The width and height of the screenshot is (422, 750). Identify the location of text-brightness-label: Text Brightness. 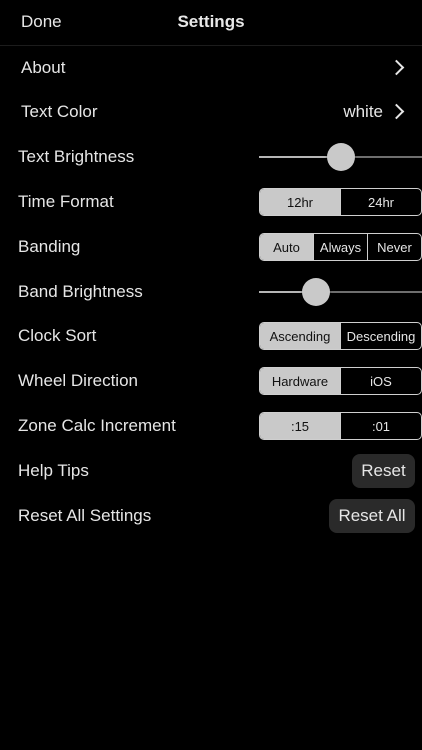
(76, 156).